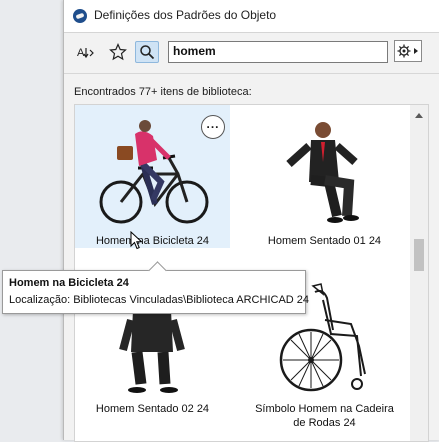  Describe the element at coordinates (251, 73) in the screenshot. I see `toolbar-divider` at that location.